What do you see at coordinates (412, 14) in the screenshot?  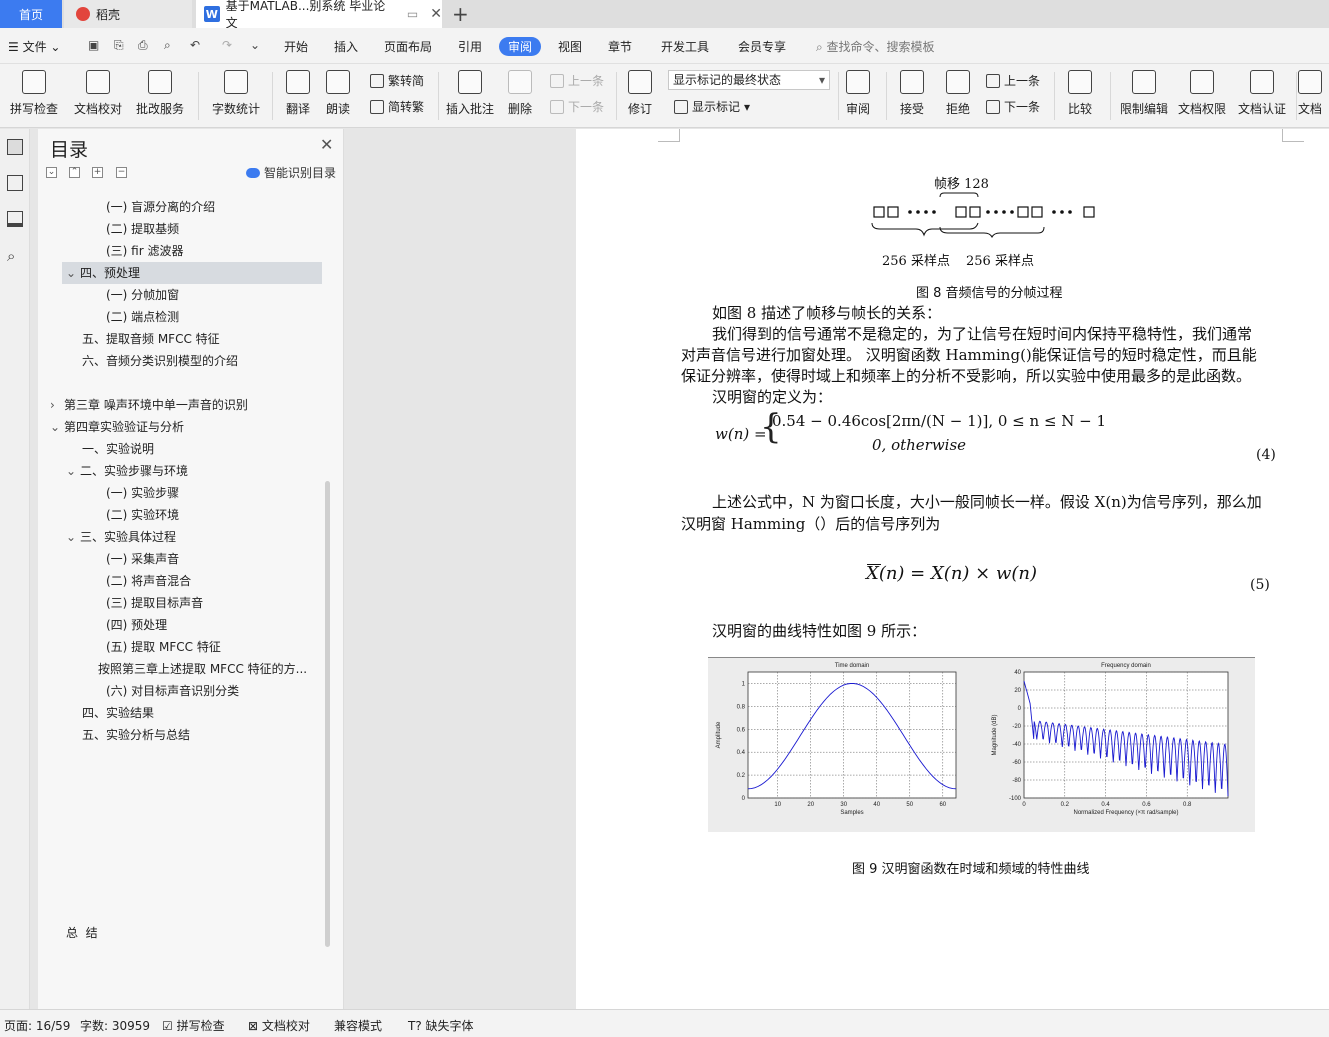 I see `pin-icon: ▭` at bounding box center [412, 14].